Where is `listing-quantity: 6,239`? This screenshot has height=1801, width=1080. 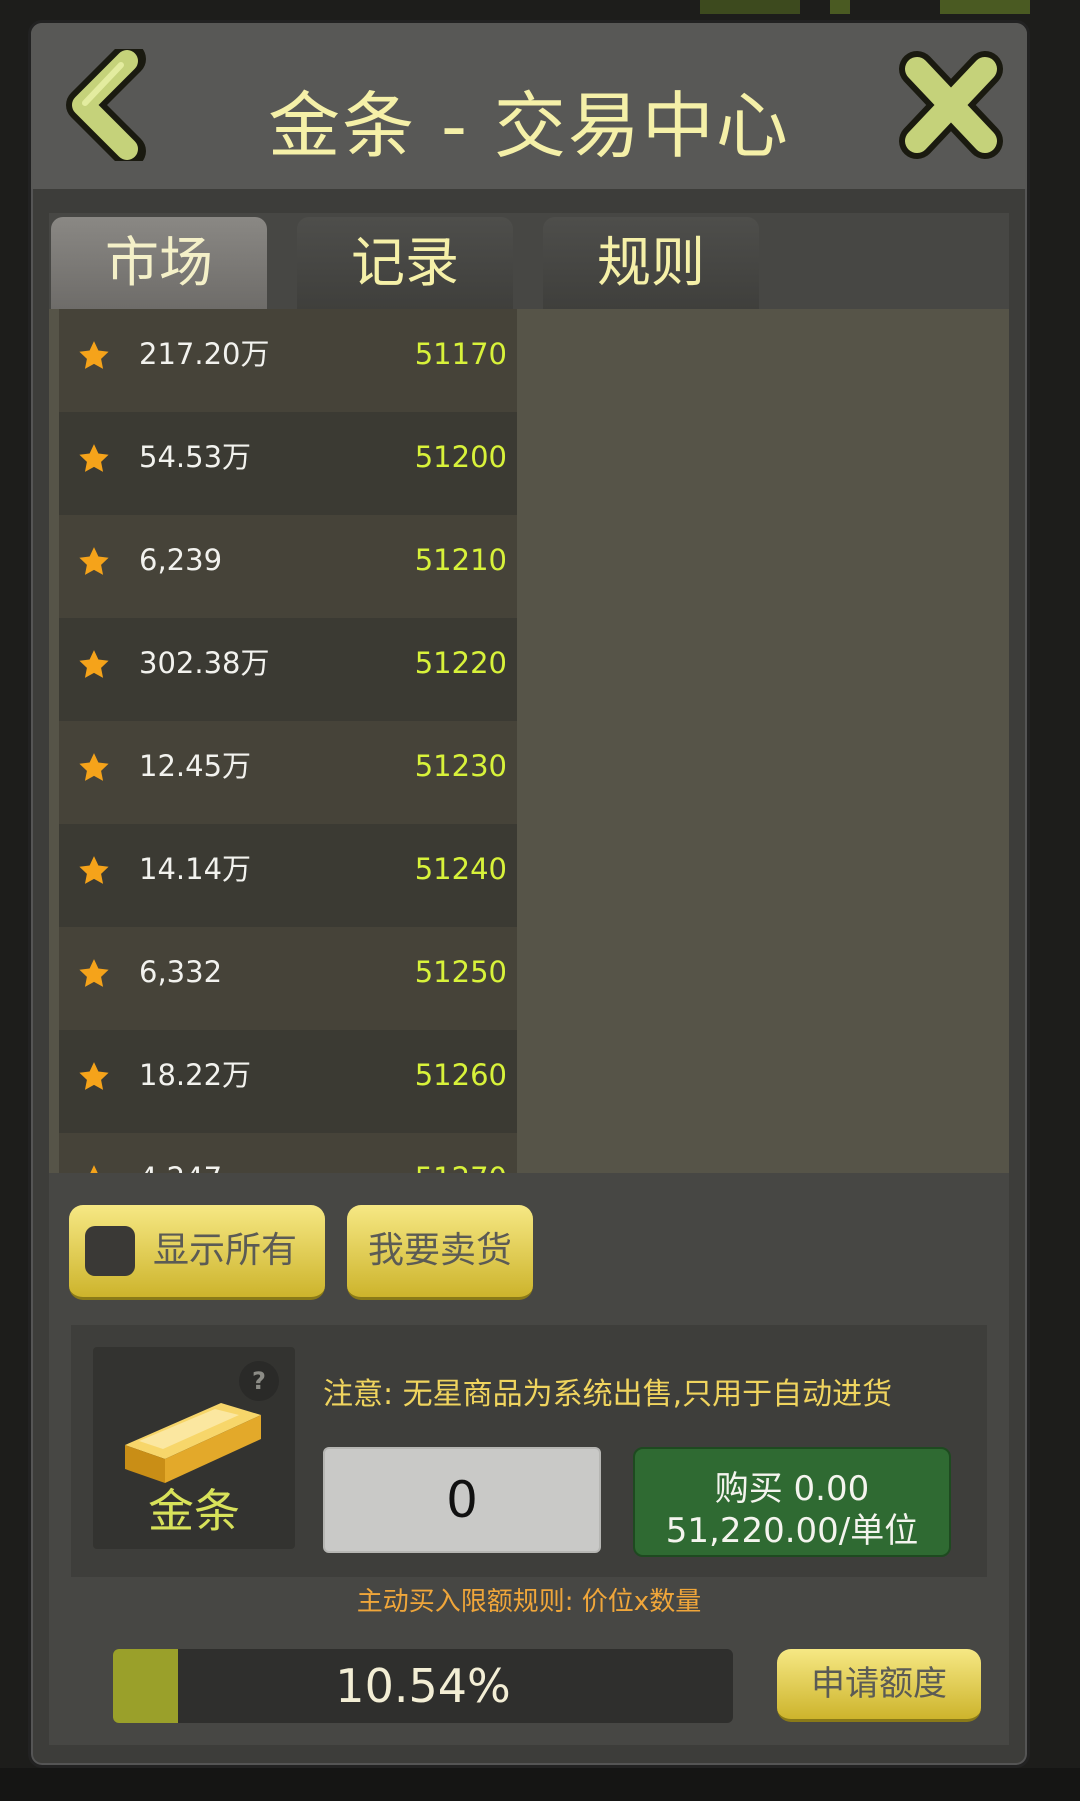
listing-quantity: 6,239 is located at coordinates (181, 560).